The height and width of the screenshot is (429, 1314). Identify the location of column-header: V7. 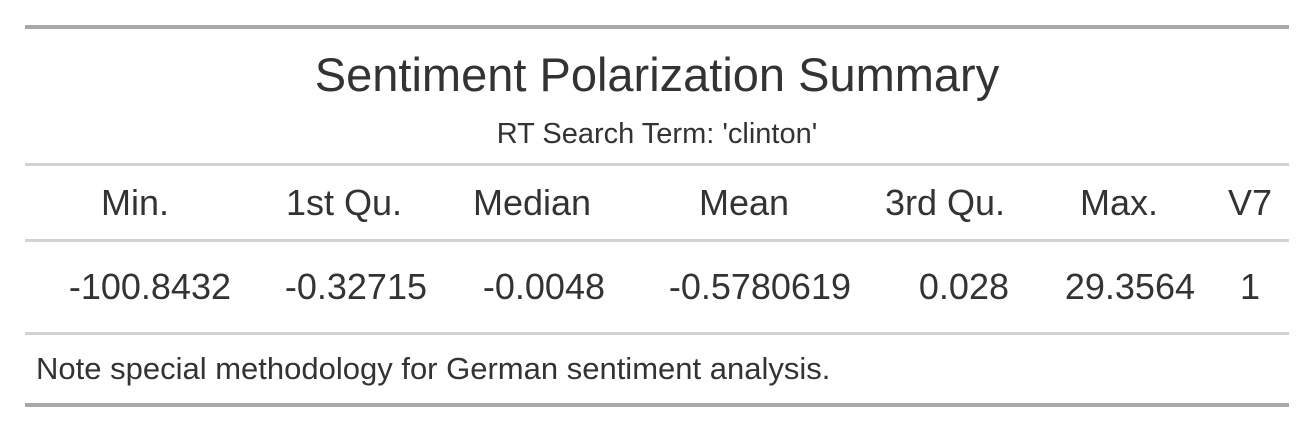
(1250, 202).